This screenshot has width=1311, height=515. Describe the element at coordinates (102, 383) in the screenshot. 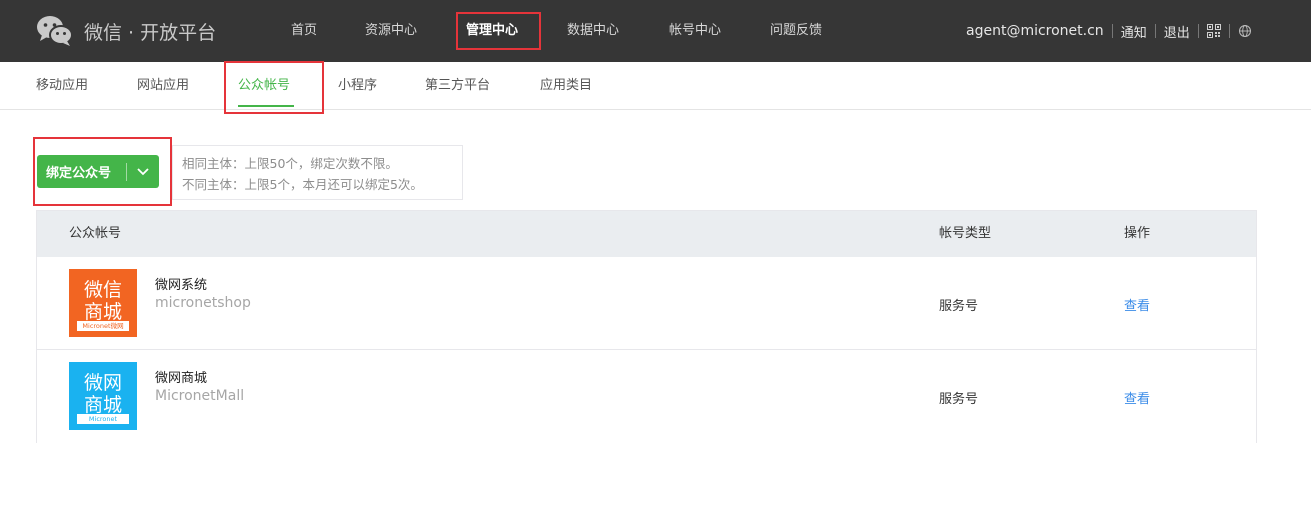

I see `avatar-text: 微网` at that location.